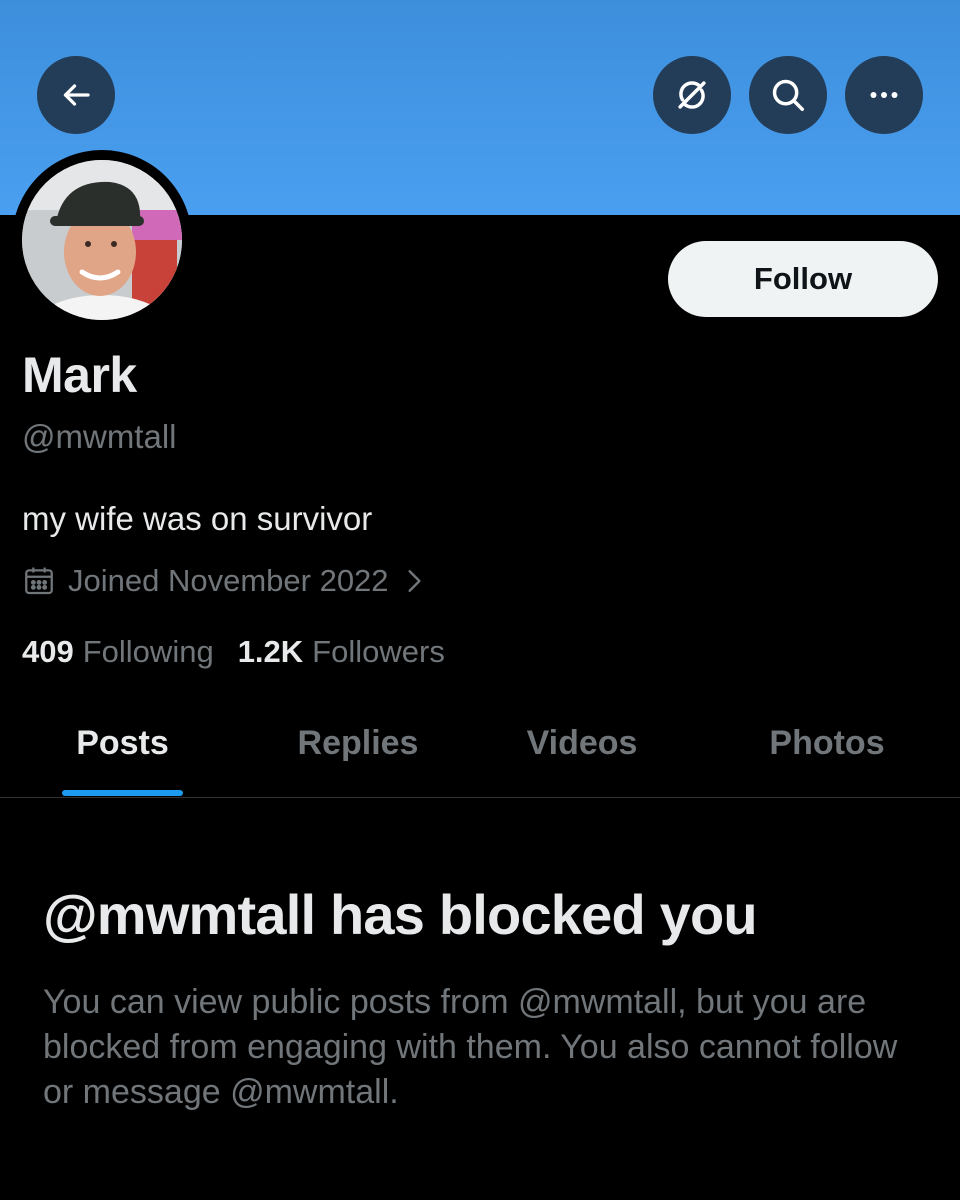 This screenshot has height=1200, width=960. I want to click on tab-replies: Replies, so click(358, 743).